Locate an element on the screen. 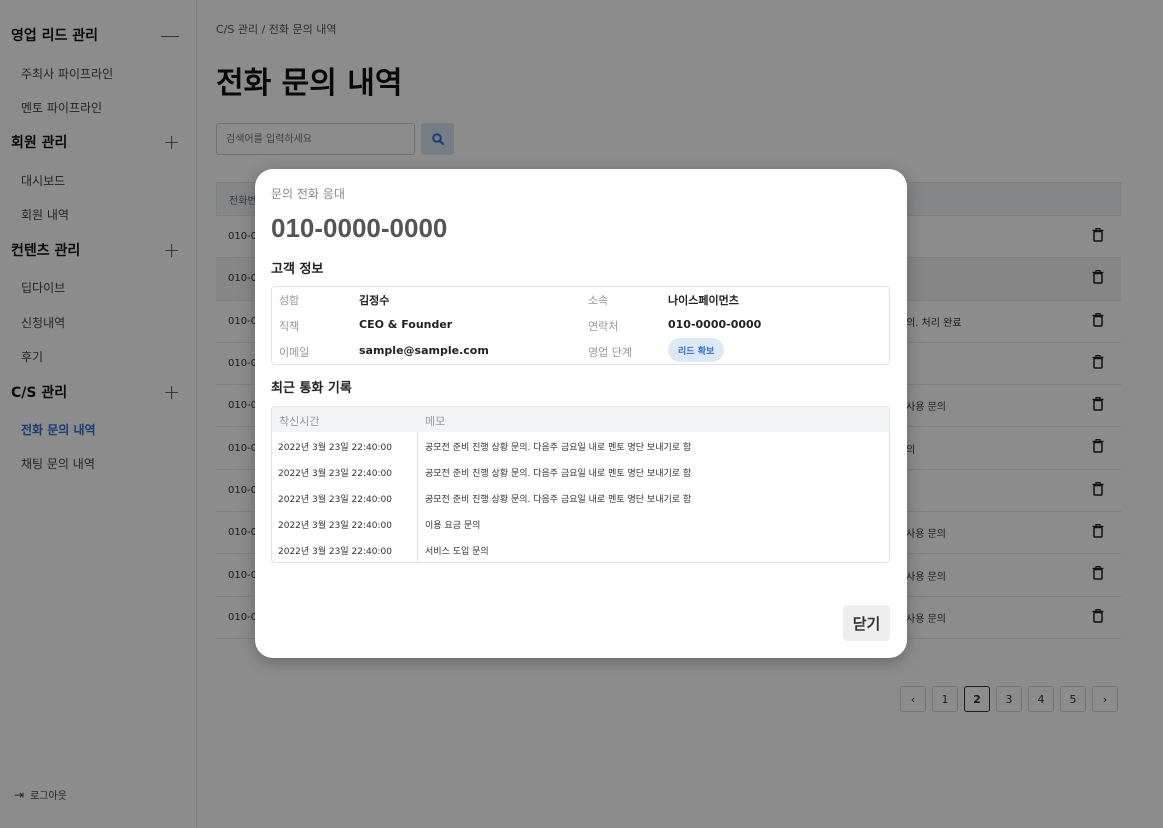 The height and width of the screenshot is (828, 1163). contact-value: 010-0000-0000 is located at coordinates (715, 324).